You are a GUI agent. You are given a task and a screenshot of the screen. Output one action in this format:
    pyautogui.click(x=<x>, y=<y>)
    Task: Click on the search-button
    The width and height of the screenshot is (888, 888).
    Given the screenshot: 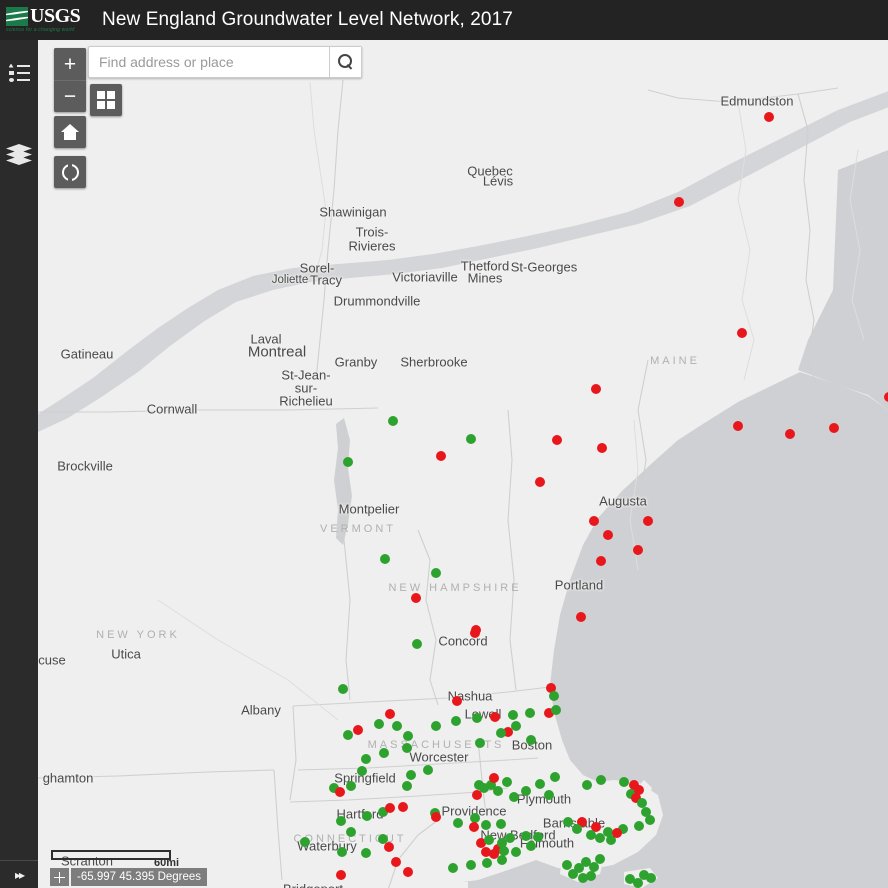 What is the action you would take?
    pyautogui.click(x=345, y=62)
    